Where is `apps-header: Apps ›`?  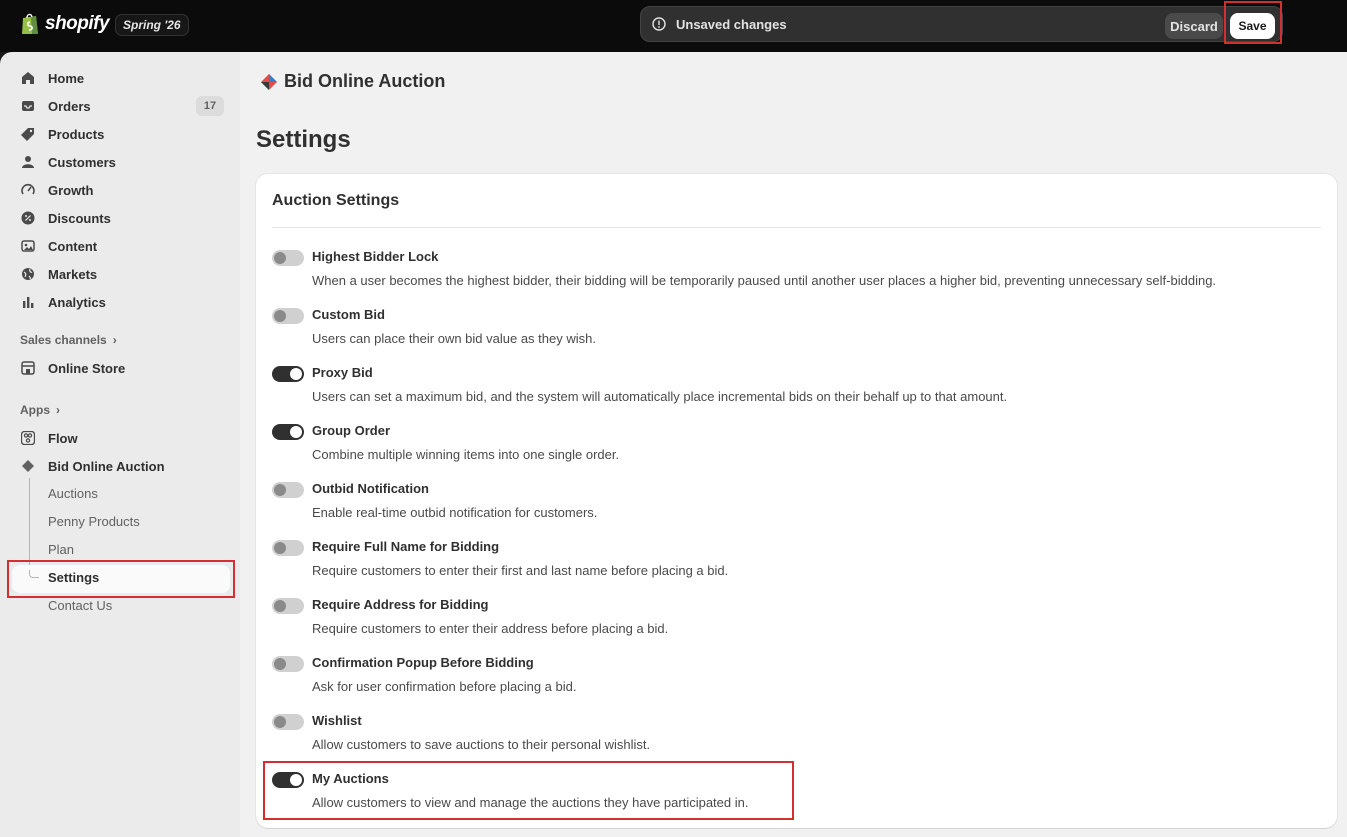 apps-header: Apps › is located at coordinates (40, 410).